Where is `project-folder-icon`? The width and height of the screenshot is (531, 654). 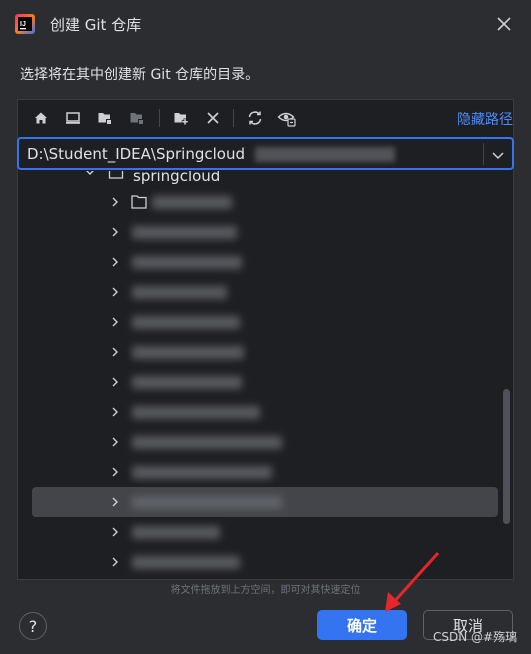
project-folder-icon is located at coordinates (105, 119).